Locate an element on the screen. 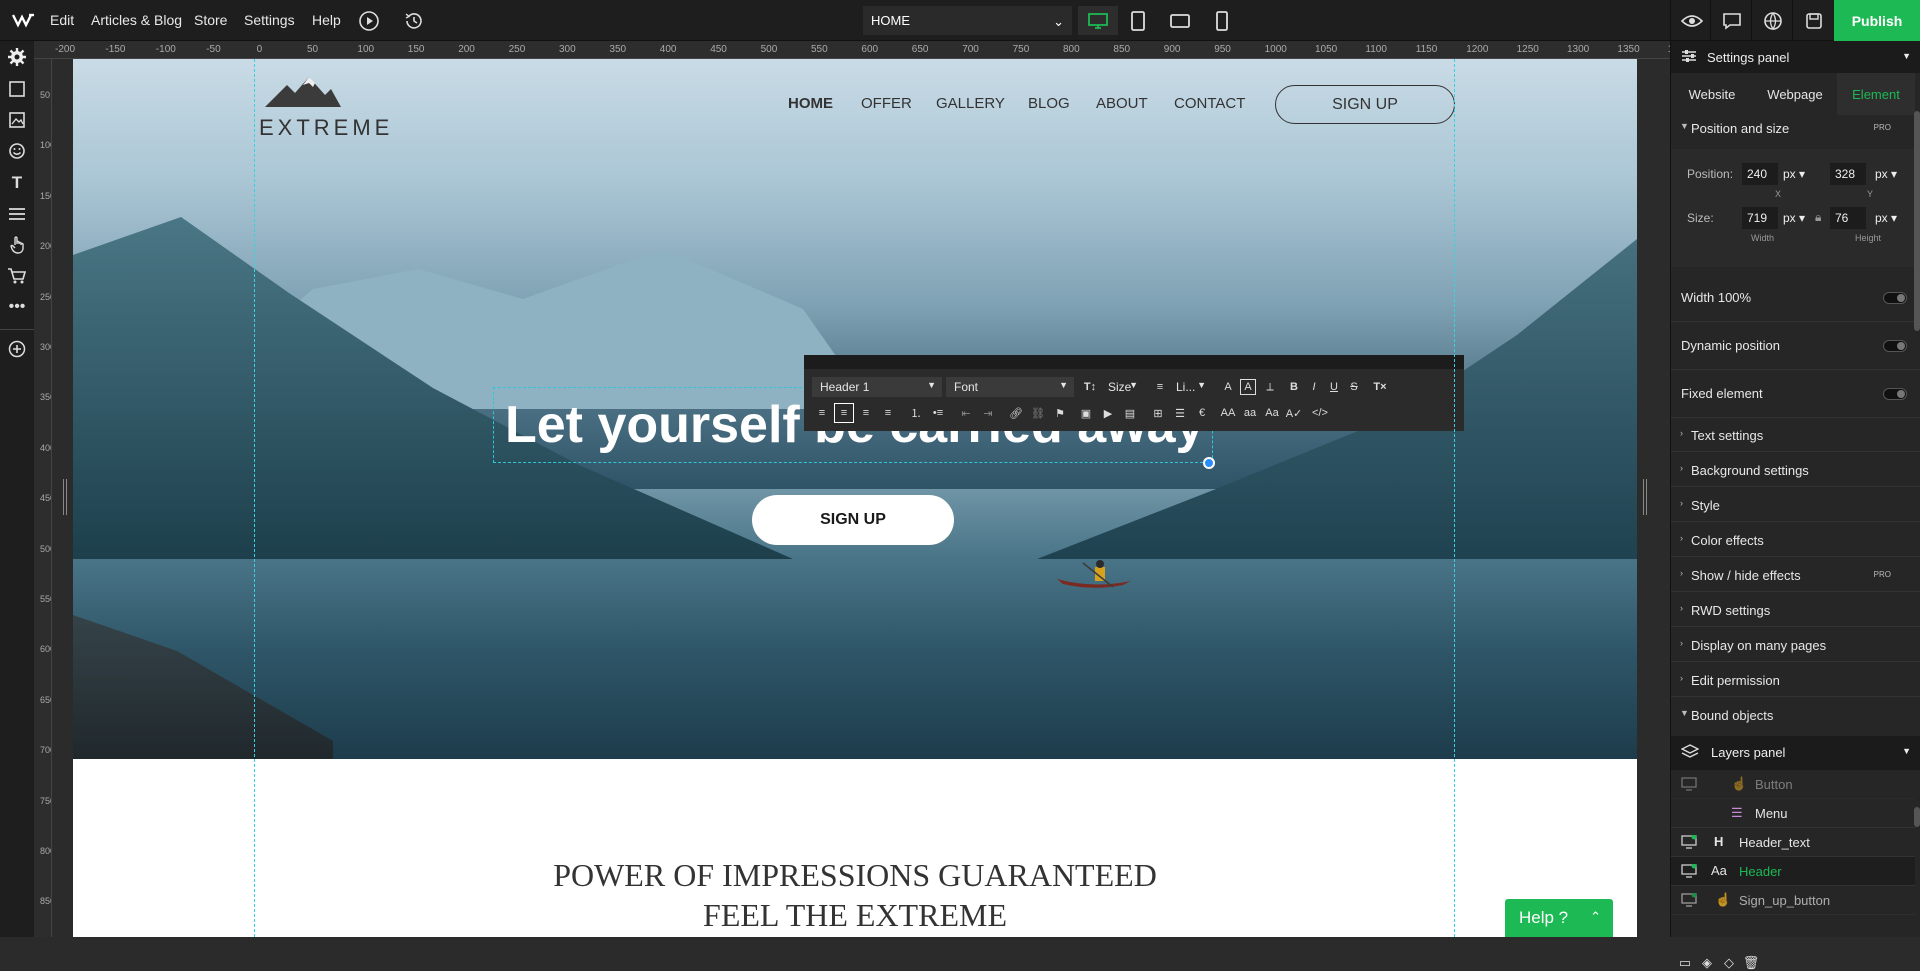 The height and width of the screenshot is (971, 1920). position-y-input: 328 is located at coordinates (1848, 174).